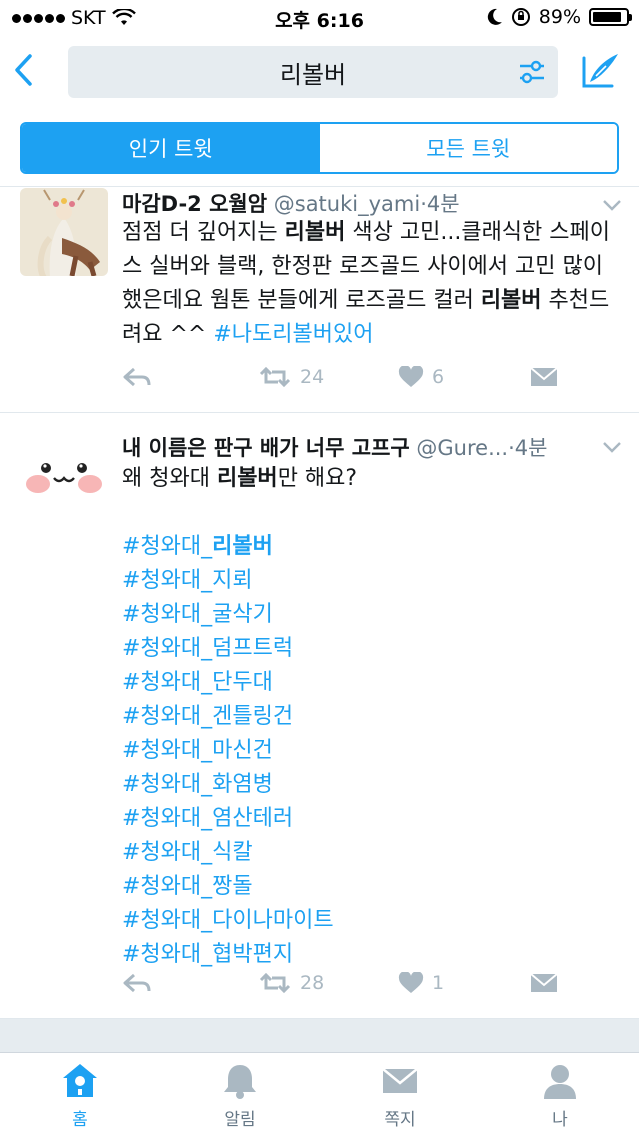 The height and width of the screenshot is (1138, 639). What do you see at coordinates (80, 1120) in the screenshot?
I see `tab-label: 홈` at bounding box center [80, 1120].